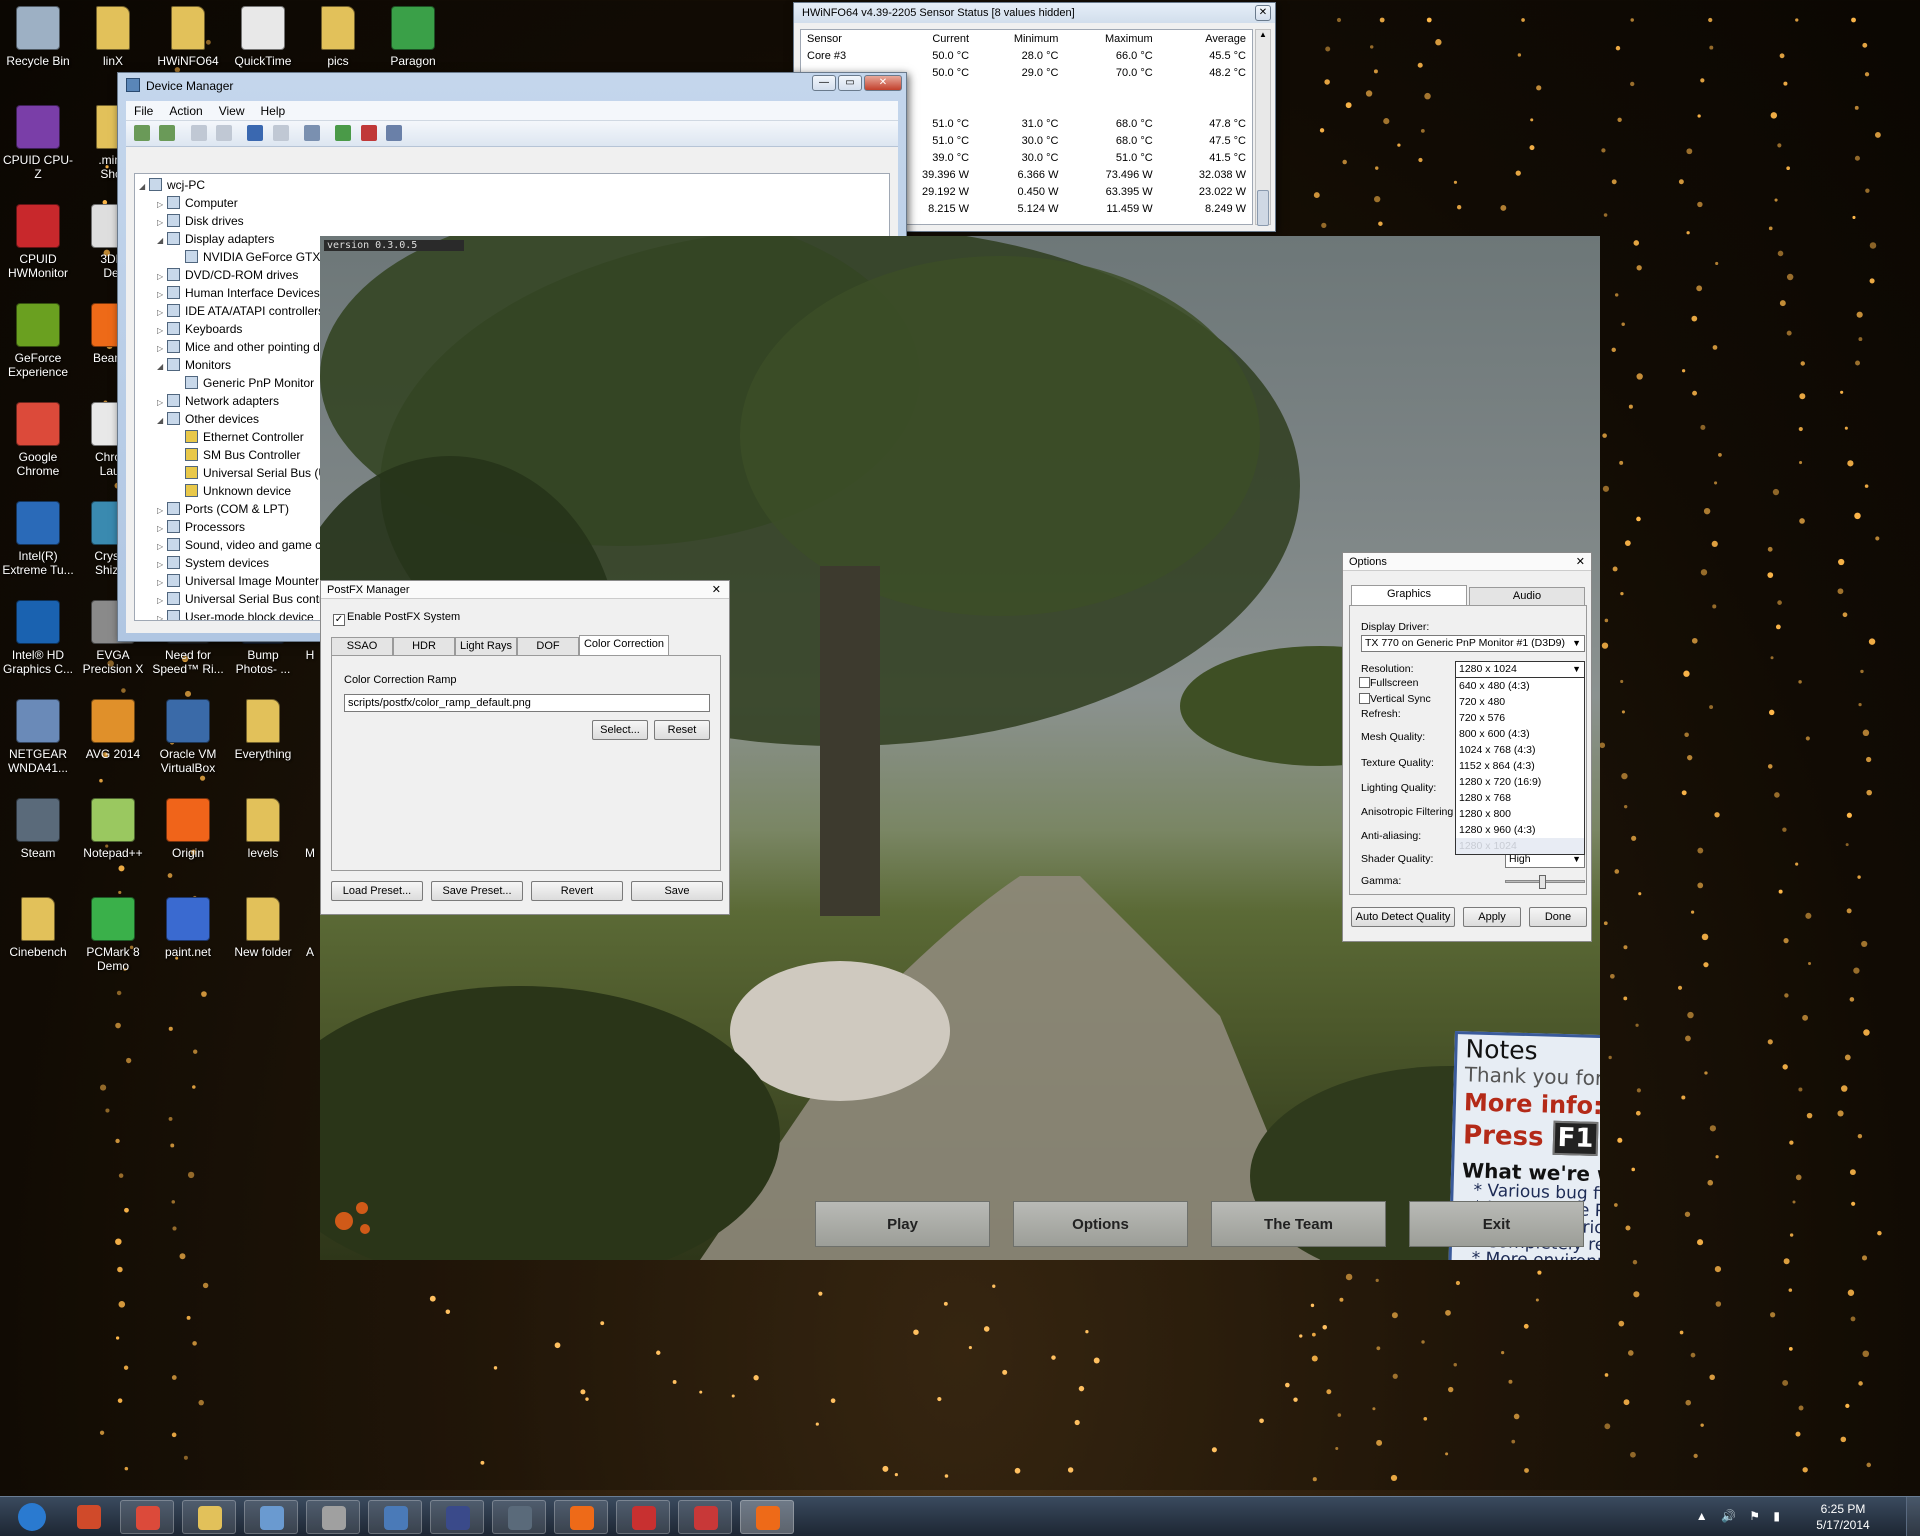 The height and width of the screenshot is (1536, 1920). What do you see at coordinates (188, 737) in the screenshot?
I see `desktop-icon: Oracle VM VirtualBox` at bounding box center [188, 737].